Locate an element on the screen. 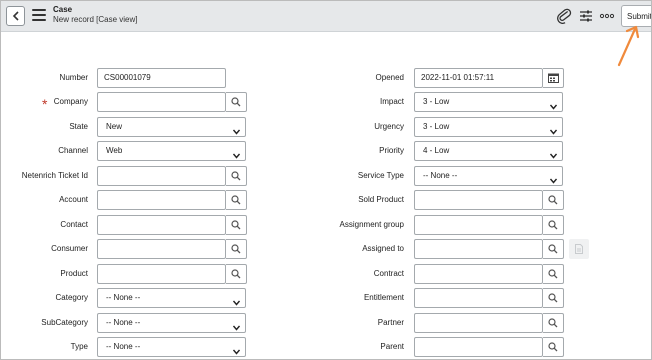 The width and height of the screenshot is (652, 360). subcategory-label: SubCategory is located at coordinates (64, 322).